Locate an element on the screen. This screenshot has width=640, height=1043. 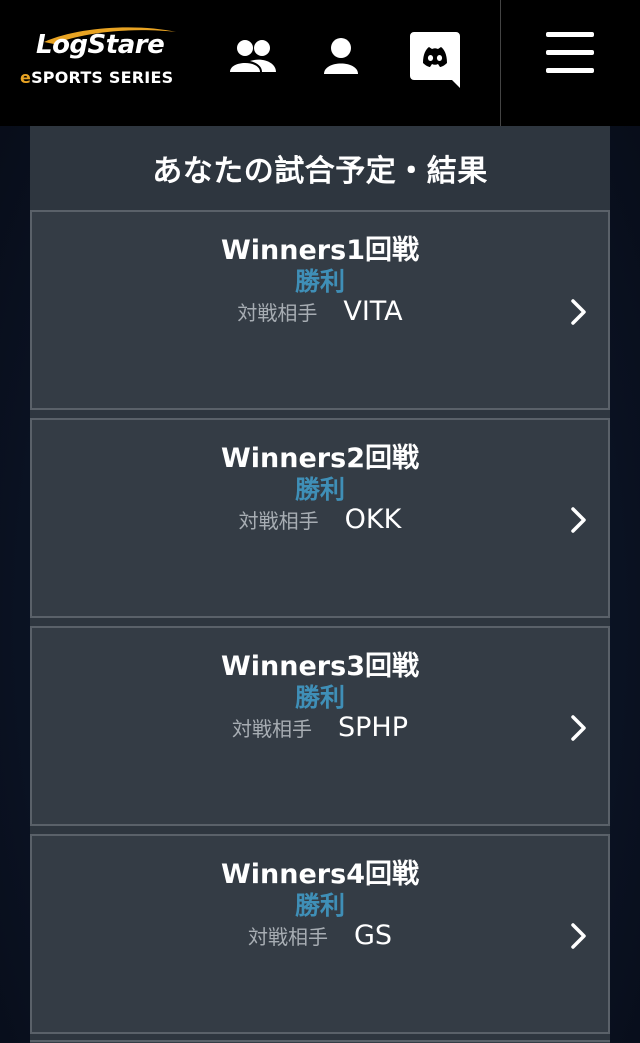
opponent-name: SPHP is located at coordinates (372, 727).